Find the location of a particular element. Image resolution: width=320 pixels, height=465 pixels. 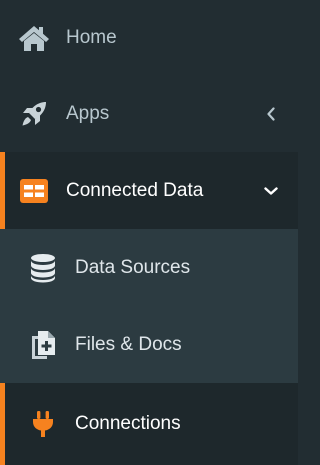

file-plus-icon is located at coordinates (43, 345).